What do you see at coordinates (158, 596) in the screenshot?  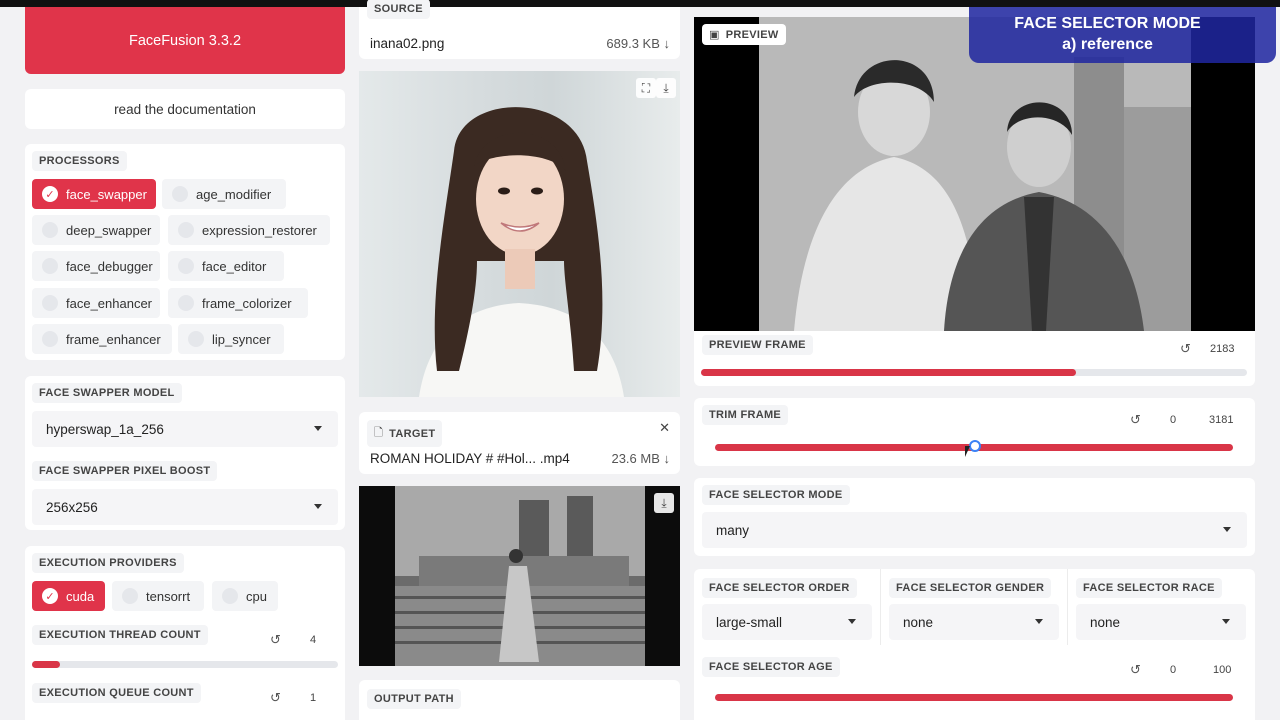 I see `provider-tensorrt: tensorrt` at bounding box center [158, 596].